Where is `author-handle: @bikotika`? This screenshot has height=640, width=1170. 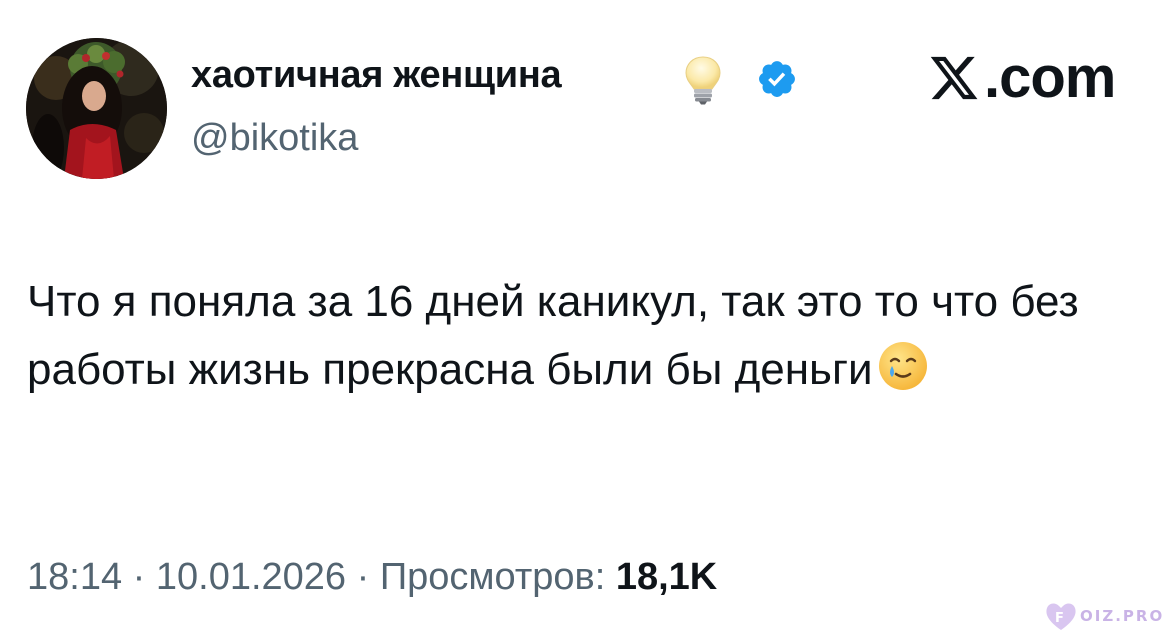
author-handle: @bikotika is located at coordinates (274, 138).